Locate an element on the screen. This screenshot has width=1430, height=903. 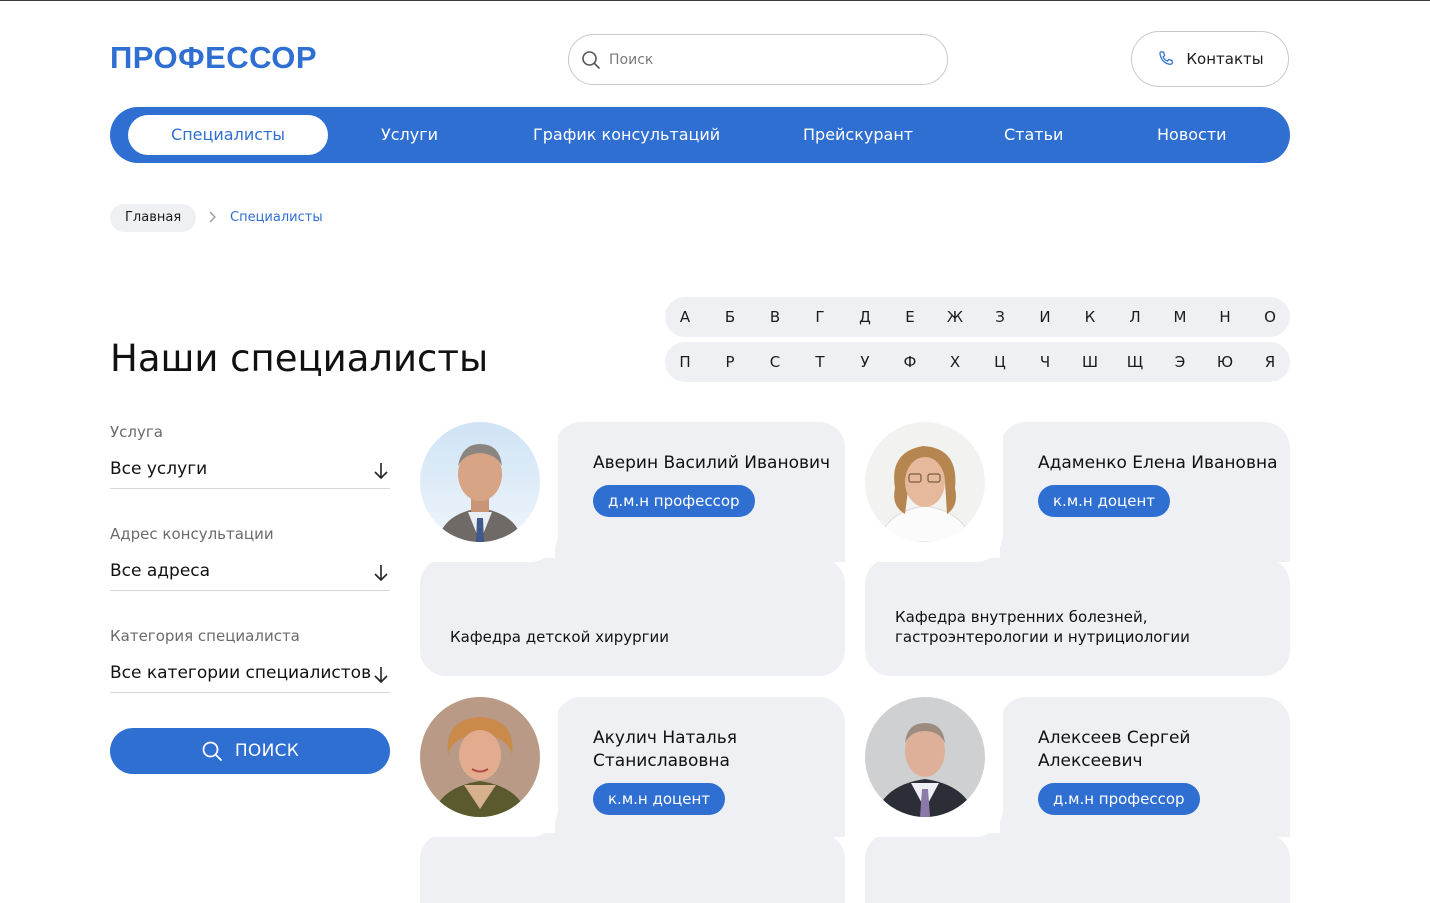
letter-zh: Ж is located at coordinates (955, 317).